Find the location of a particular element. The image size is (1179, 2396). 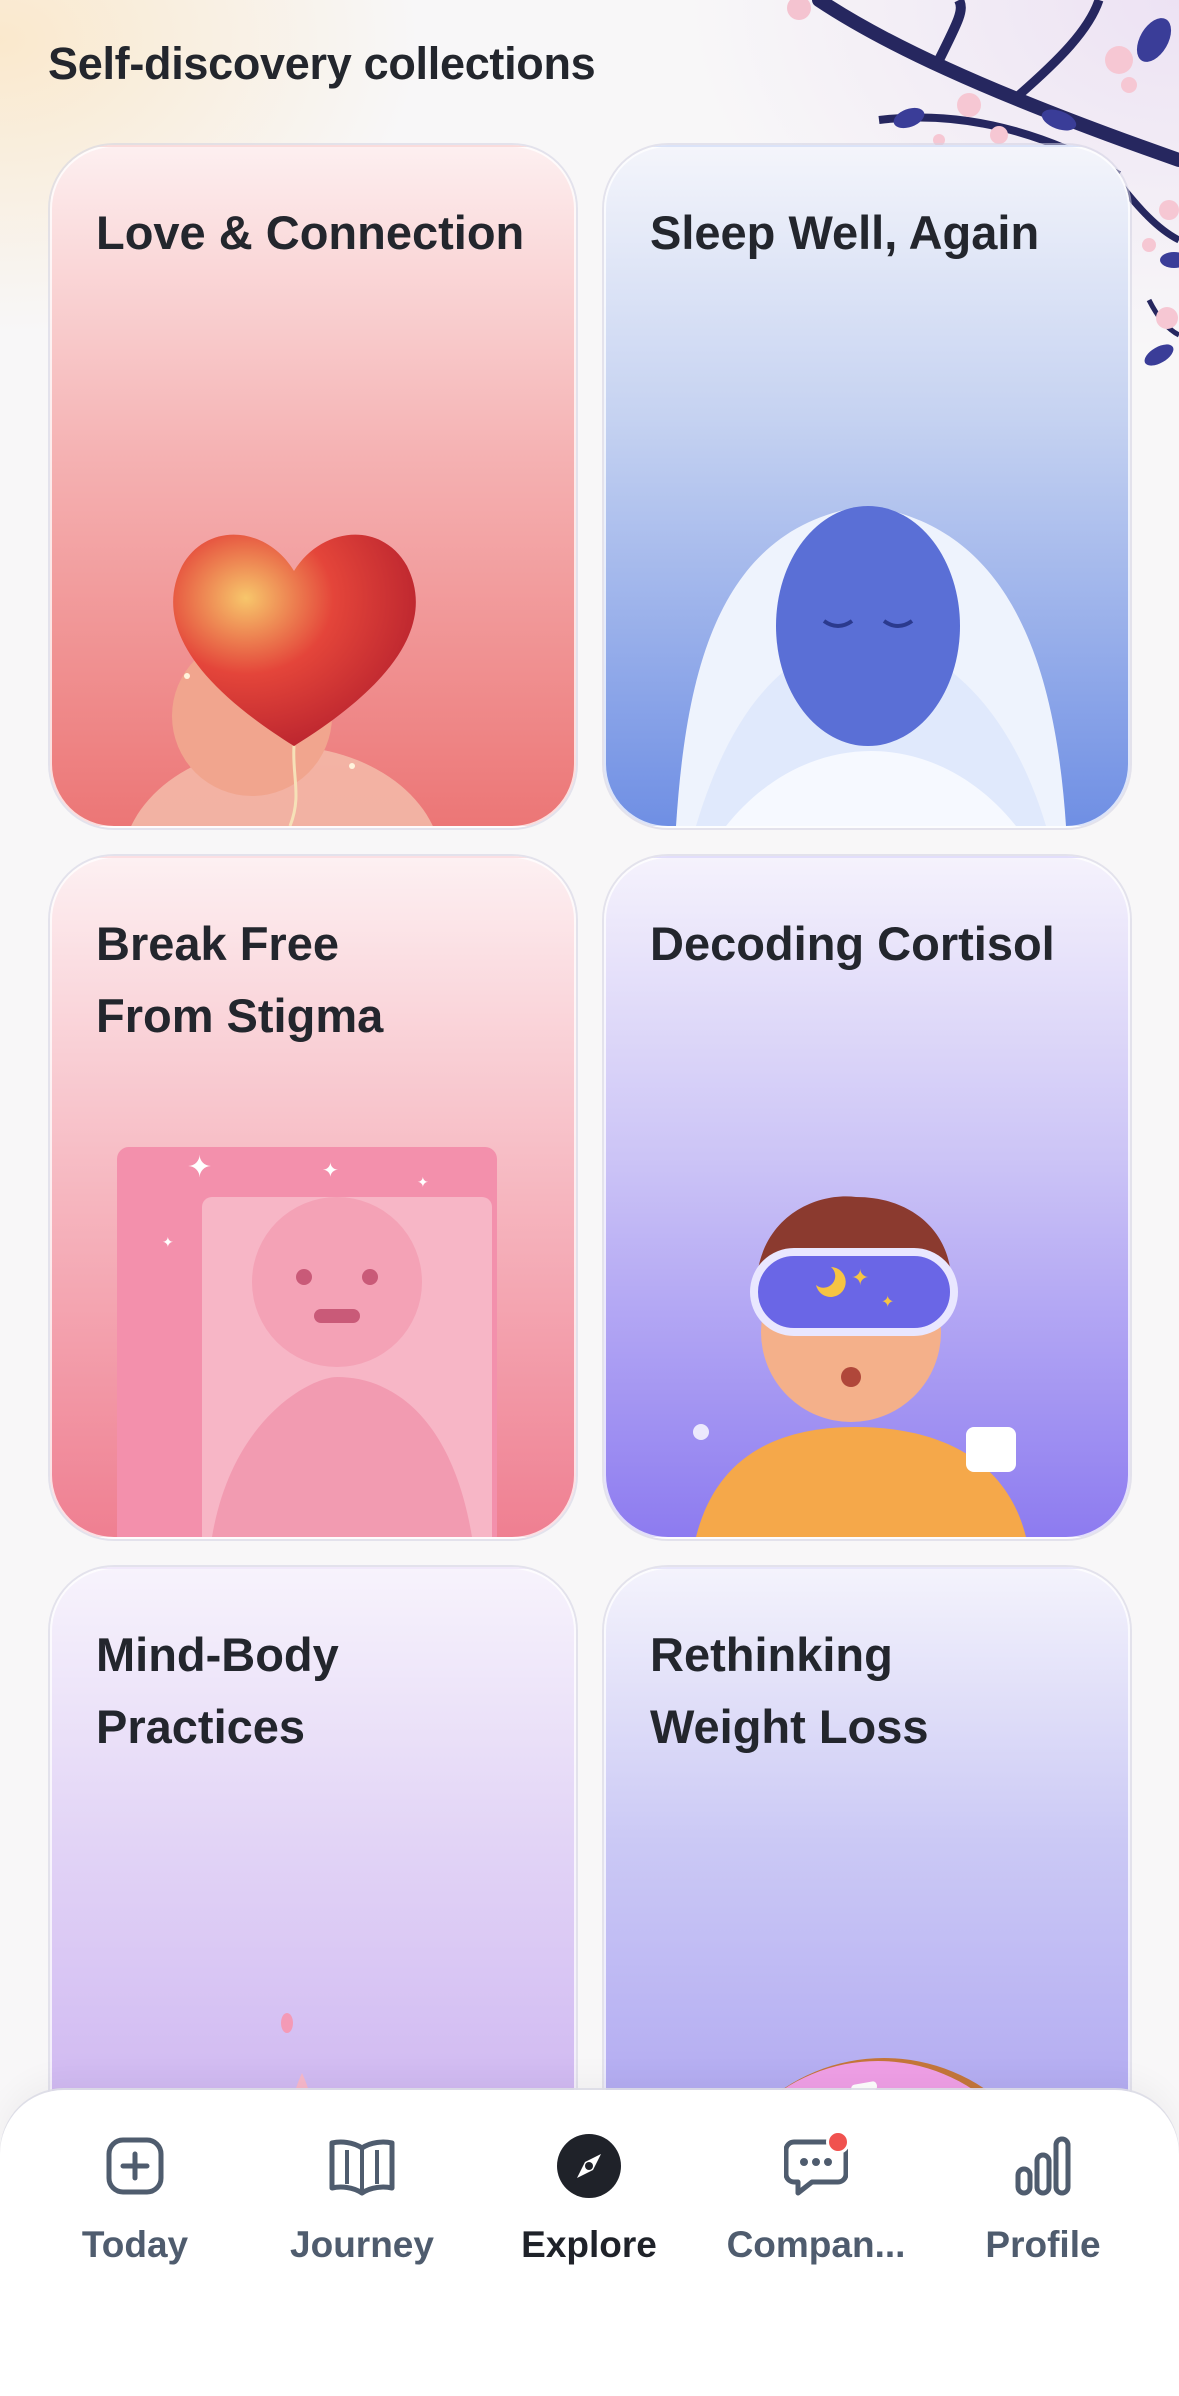

collection-card-title: Decoding Cortisol is located at coordinates (852, 943).